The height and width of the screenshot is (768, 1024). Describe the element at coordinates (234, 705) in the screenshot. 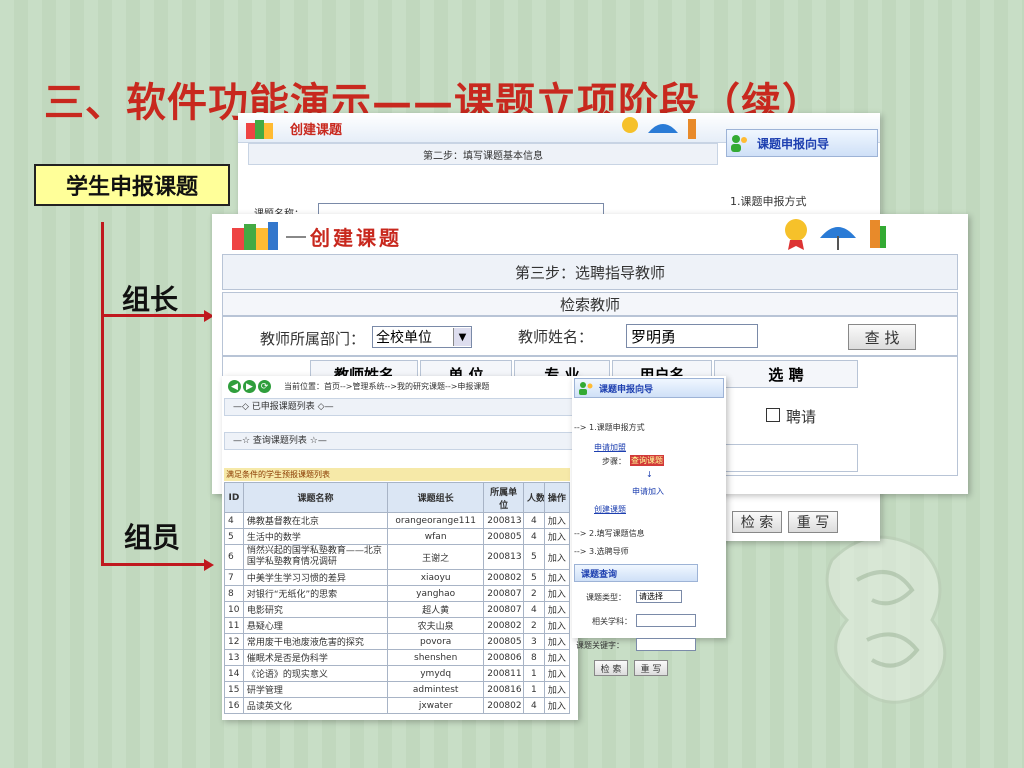

I see `table-cell: 16` at that location.